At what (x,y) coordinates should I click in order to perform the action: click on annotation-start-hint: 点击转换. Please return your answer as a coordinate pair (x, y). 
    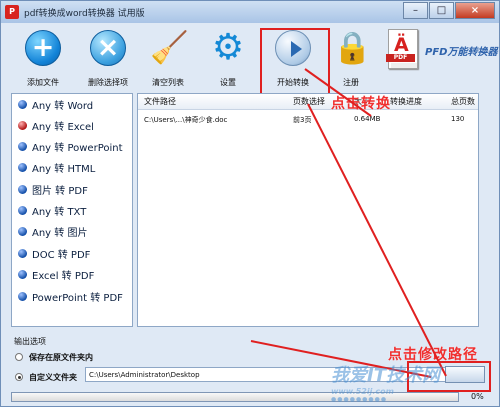
    Looking at the image, I should click on (361, 104).